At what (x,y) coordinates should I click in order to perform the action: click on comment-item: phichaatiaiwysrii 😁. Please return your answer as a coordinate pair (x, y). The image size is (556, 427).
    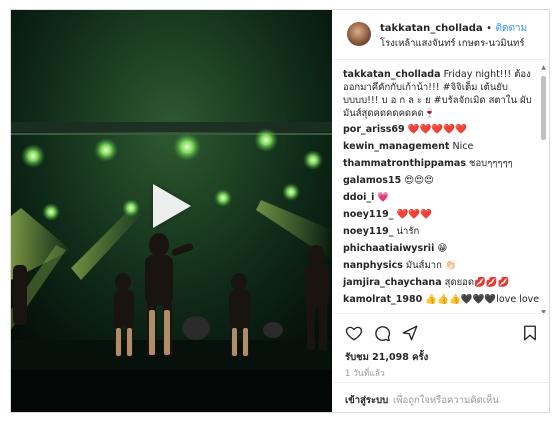
    Looking at the image, I should click on (441, 251).